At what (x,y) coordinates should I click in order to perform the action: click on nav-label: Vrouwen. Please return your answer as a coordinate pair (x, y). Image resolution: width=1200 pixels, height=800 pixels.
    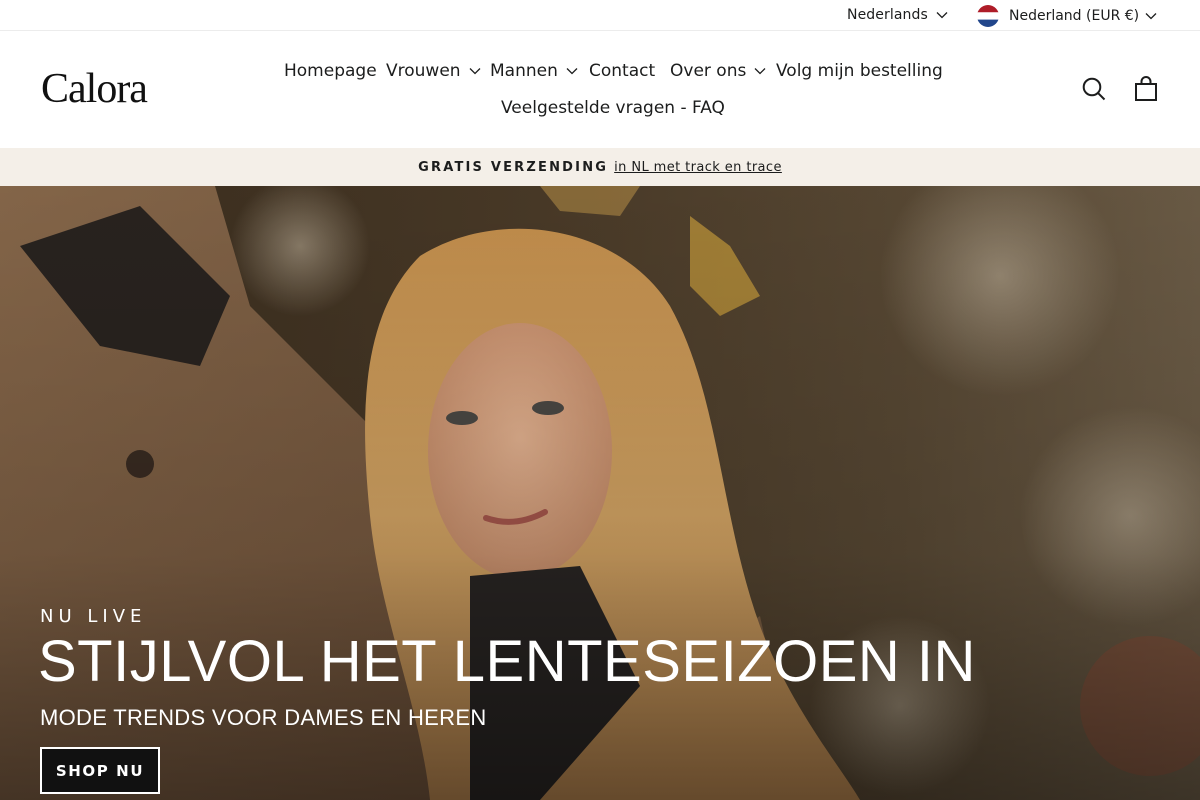
    Looking at the image, I should click on (423, 71).